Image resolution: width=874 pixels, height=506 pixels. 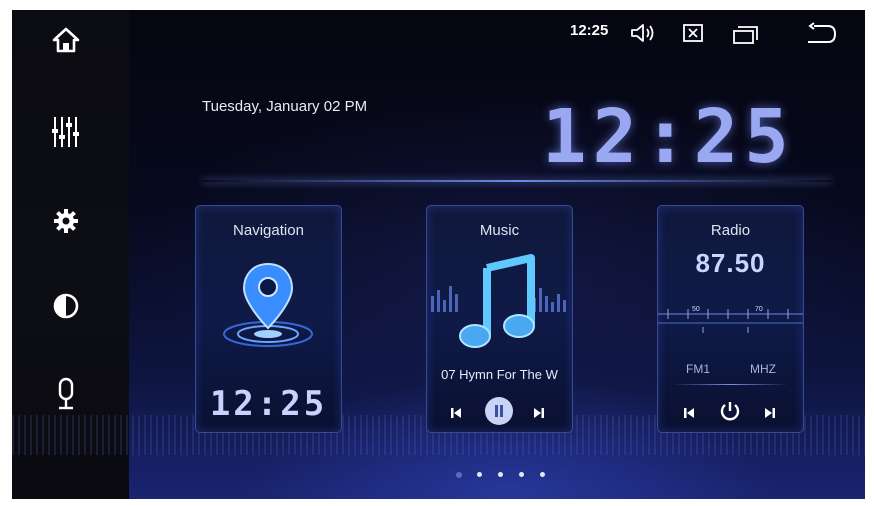 I want to click on digital-clock: 12:25, so click(x=668, y=137).